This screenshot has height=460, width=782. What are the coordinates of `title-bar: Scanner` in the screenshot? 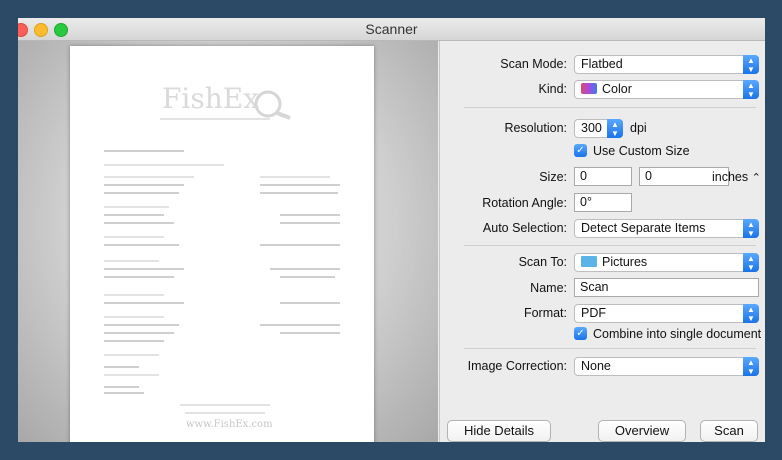 It's located at (391, 29).